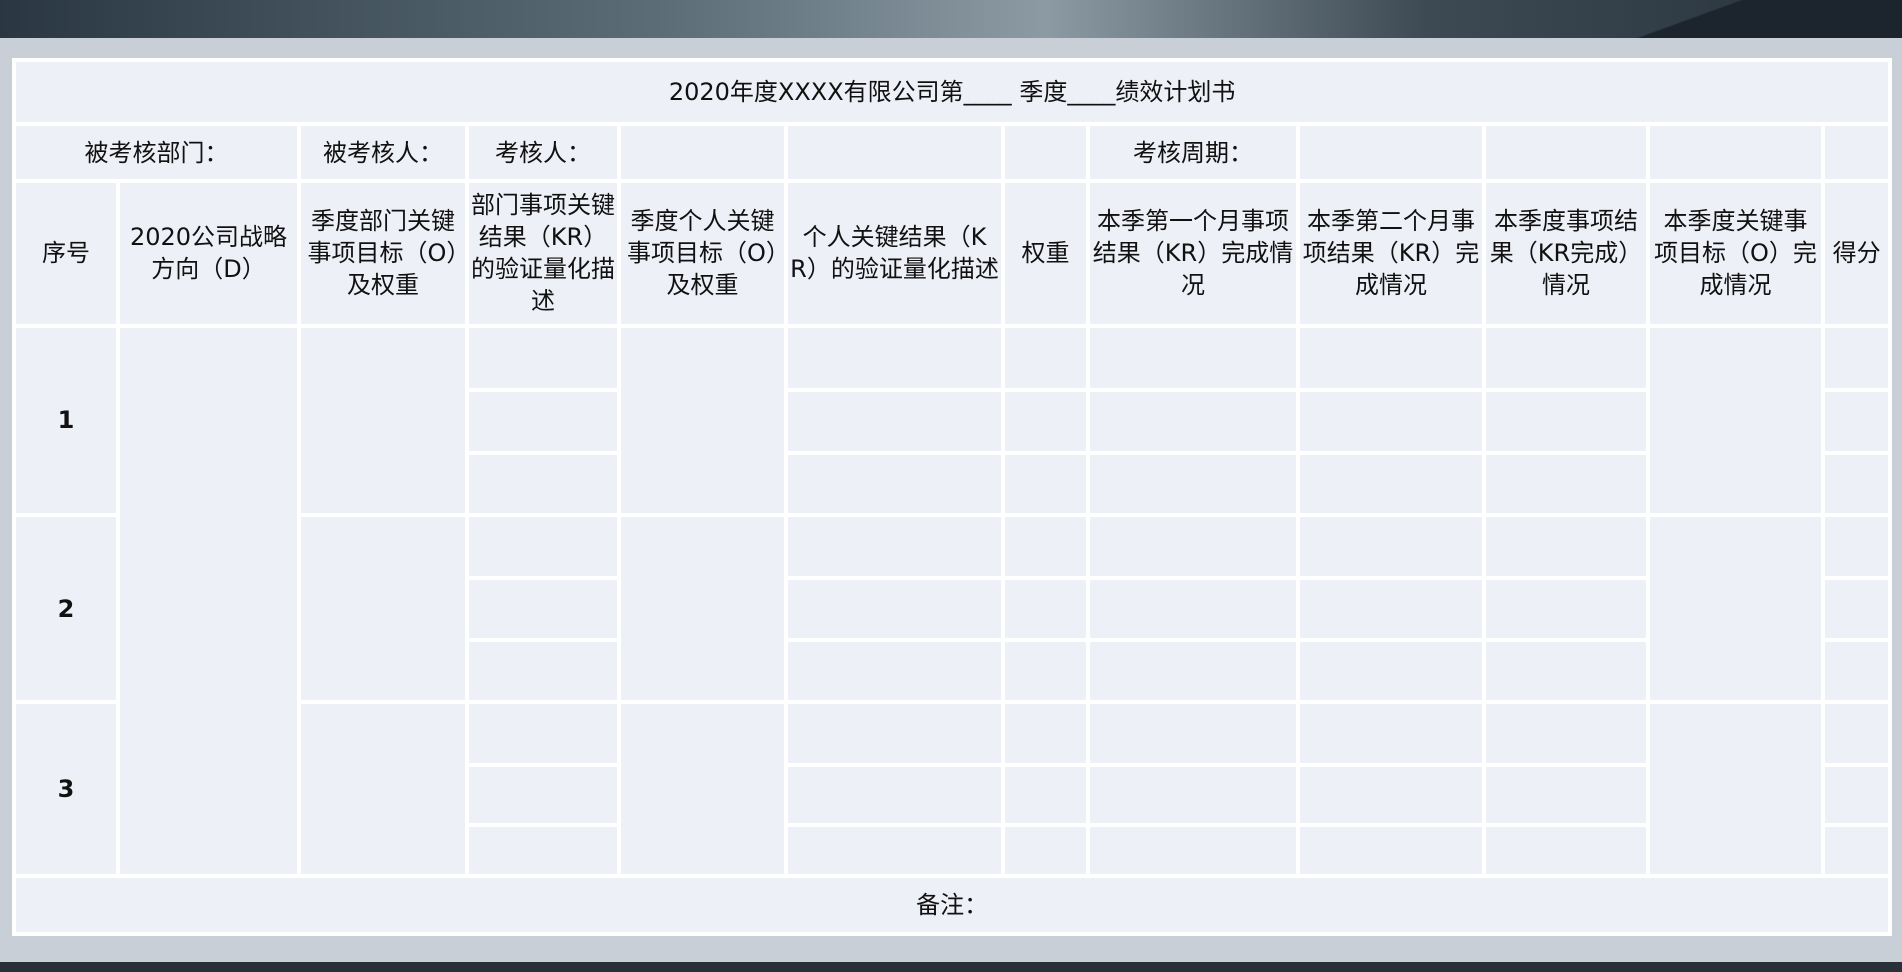 This screenshot has width=1902, height=972. Describe the element at coordinates (208, 253) in the screenshot. I see `header-strategy: 2020公司战略方向（D）` at that location.